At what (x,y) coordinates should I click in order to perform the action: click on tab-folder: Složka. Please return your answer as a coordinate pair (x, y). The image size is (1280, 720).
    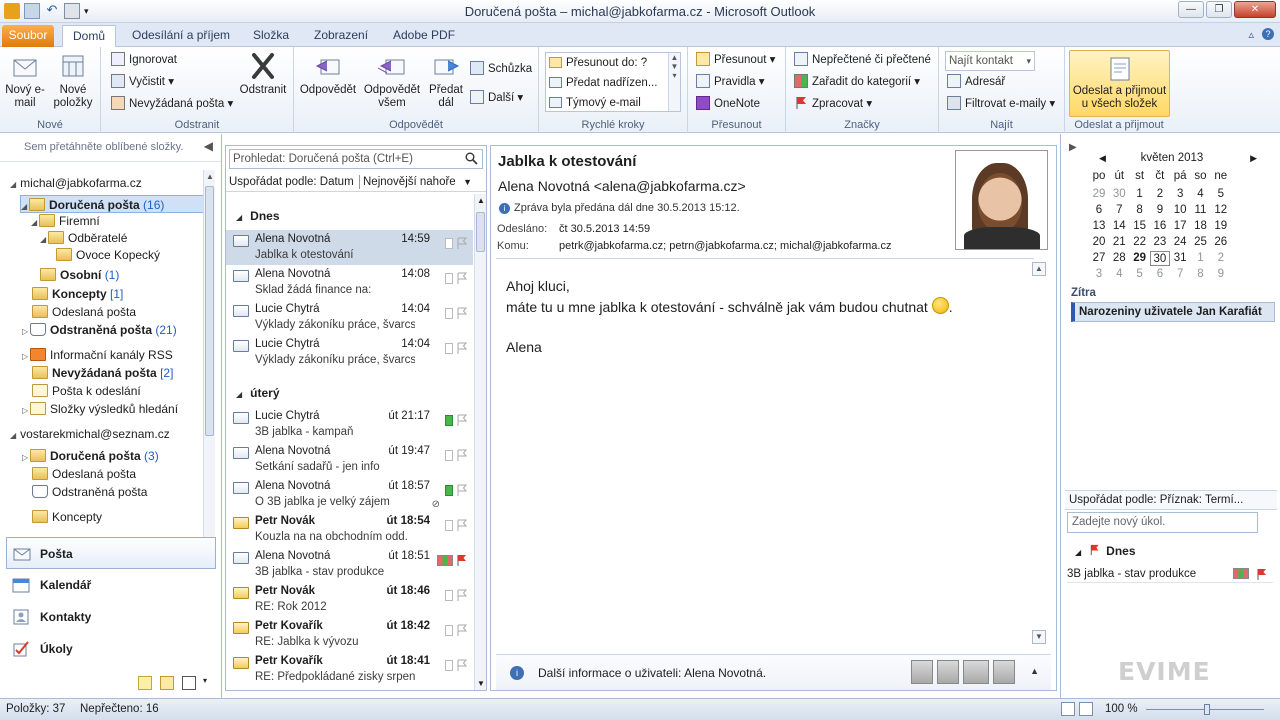
    Looking at the image, I should click on (271, 36).